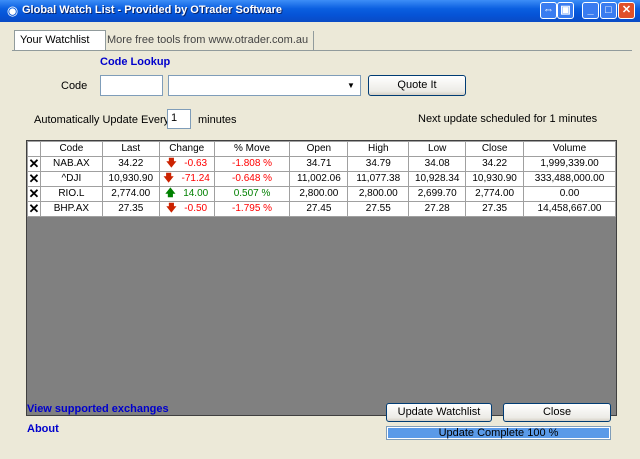 Image resolution: width=640 pixels, height=459 pixels. What do you see at coordinates (495, 209) in the screenshot?
I see `cell-close: 27.35` at bounding box center [495, 209].